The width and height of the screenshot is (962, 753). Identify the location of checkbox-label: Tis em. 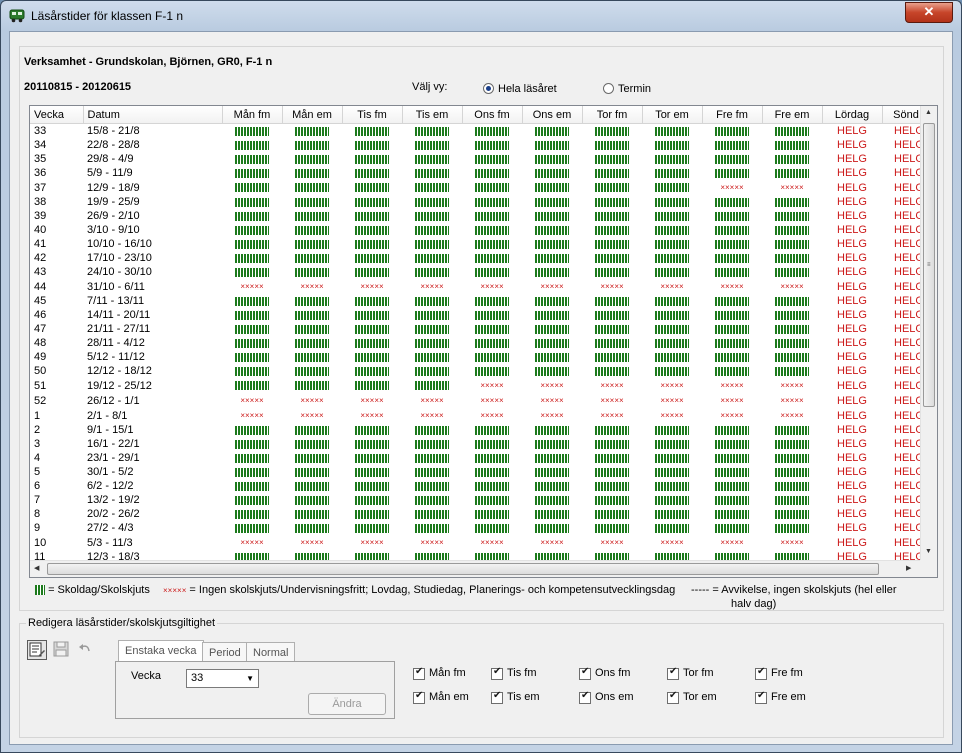
(523, 697).